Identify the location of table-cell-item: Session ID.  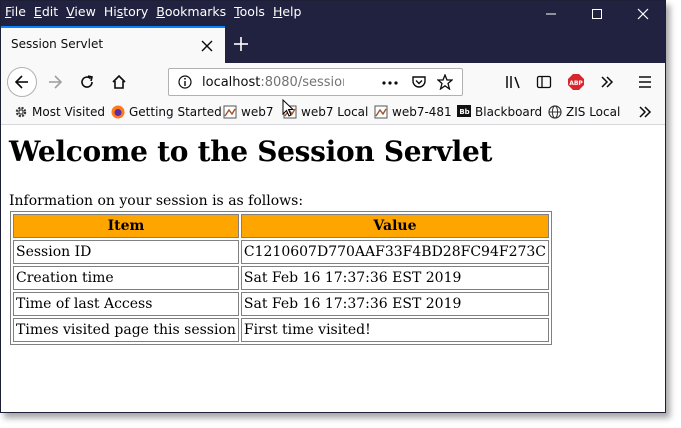
(126, 252).